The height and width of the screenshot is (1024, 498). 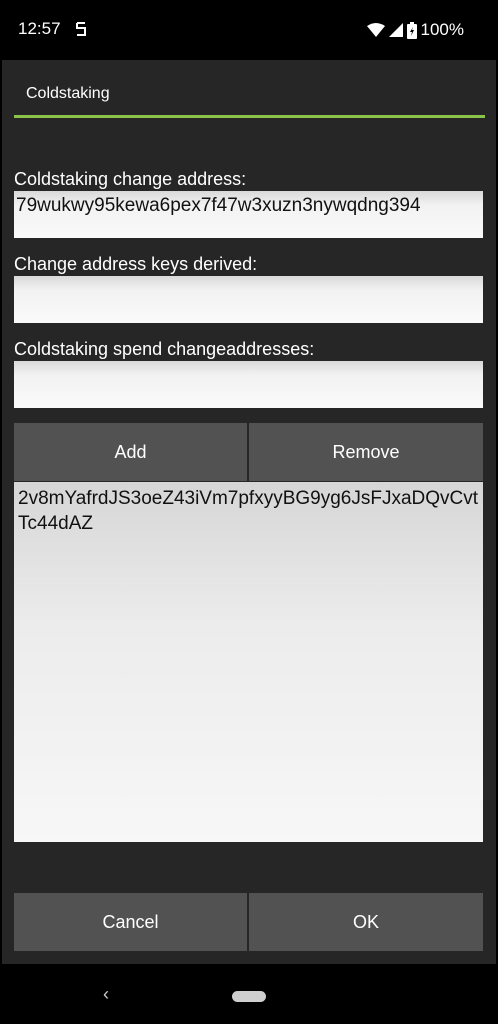 What do you see at coordinates (395, 30) in the screenshot?
I see `cell-signal-icon` at bounding box center [395, 30].